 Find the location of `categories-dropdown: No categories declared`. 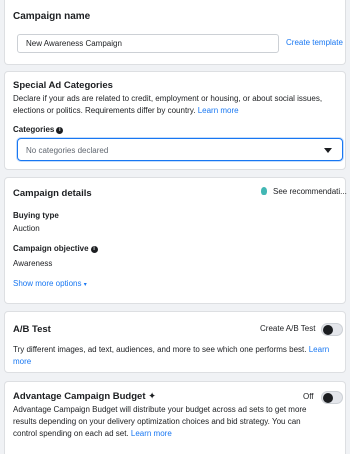

categories-dropdown: No categories declared is located at coordinates (180, 149).